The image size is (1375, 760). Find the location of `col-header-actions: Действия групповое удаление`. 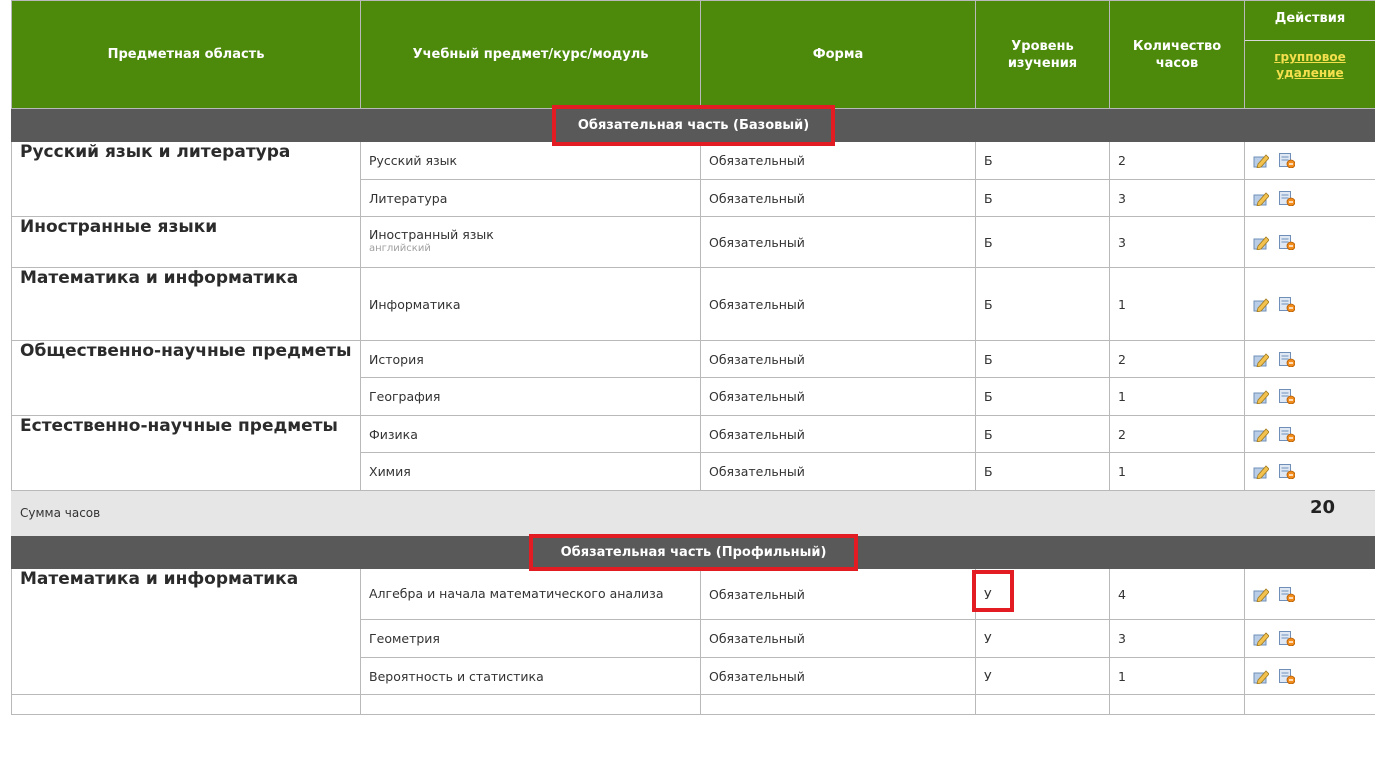

col-header-actions: Действия групповое удаление is located at coordinates (1309, 54).